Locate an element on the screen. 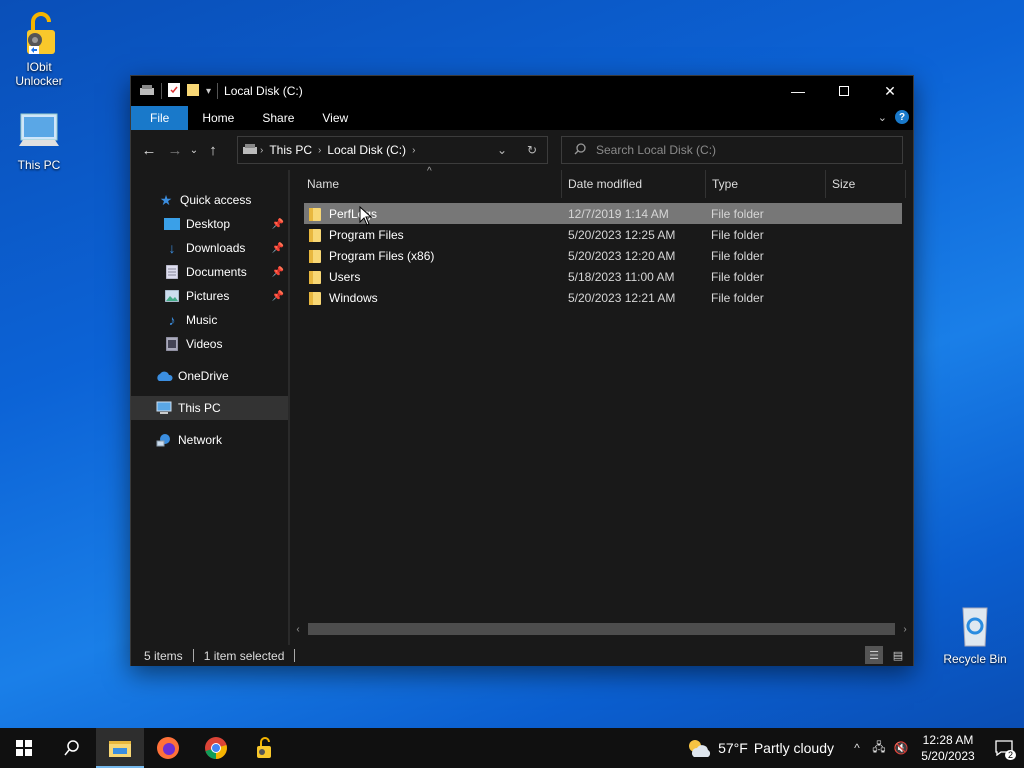 The height and width of the screenshot is (768, 1024). computer-icon is located at coordinates (39, 132).